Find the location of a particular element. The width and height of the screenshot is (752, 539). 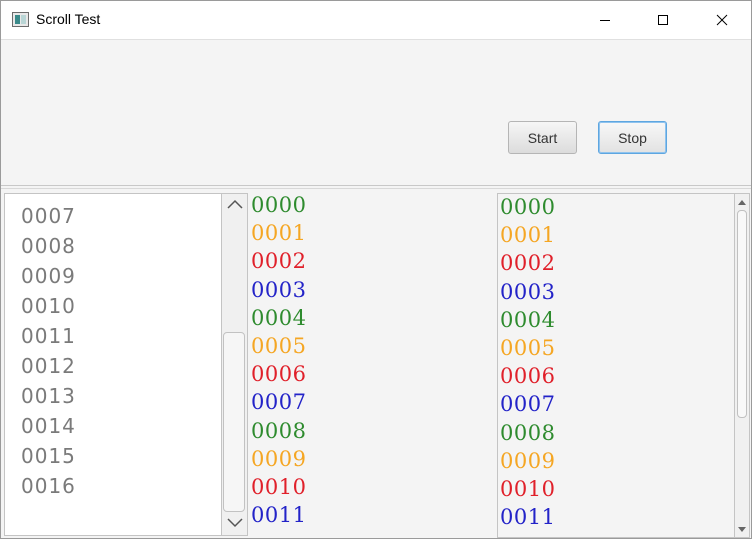

list-item: 0014 is located at coordinates (48, 426).